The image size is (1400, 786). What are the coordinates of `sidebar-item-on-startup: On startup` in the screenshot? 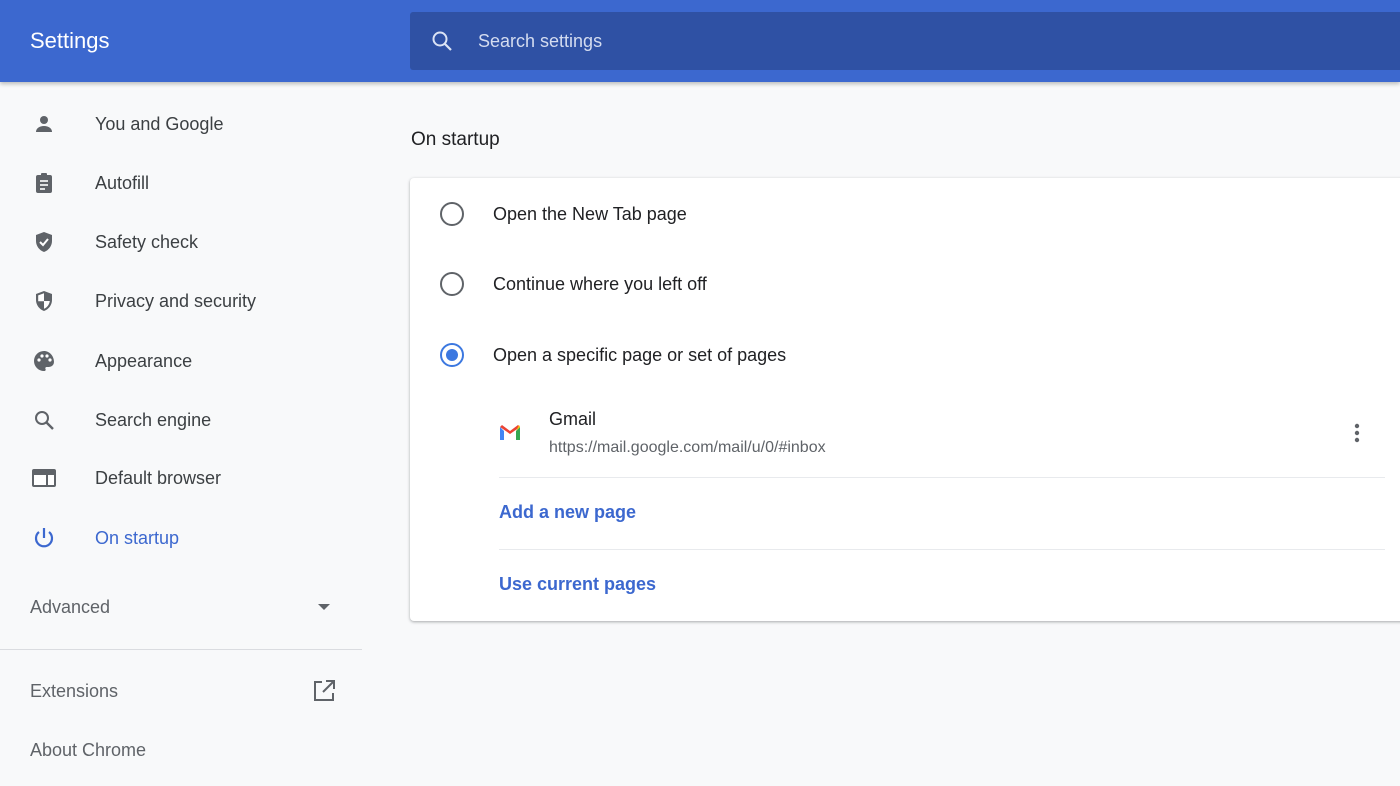 It's located at (181, 538).